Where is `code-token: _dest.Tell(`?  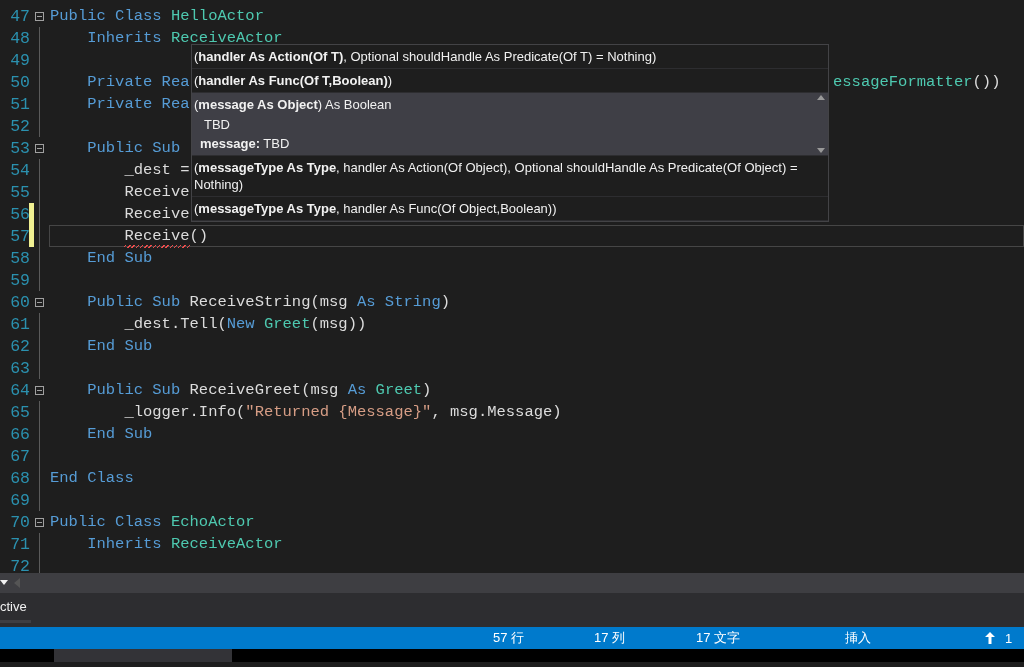 code-token: _dest.Tell( is located at coordinates (175, 324).